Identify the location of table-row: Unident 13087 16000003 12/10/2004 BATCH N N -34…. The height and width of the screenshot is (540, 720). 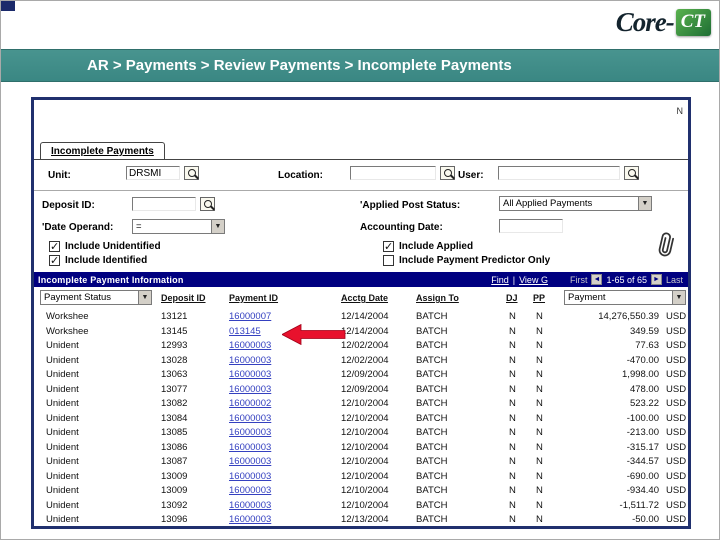
(361, 462).